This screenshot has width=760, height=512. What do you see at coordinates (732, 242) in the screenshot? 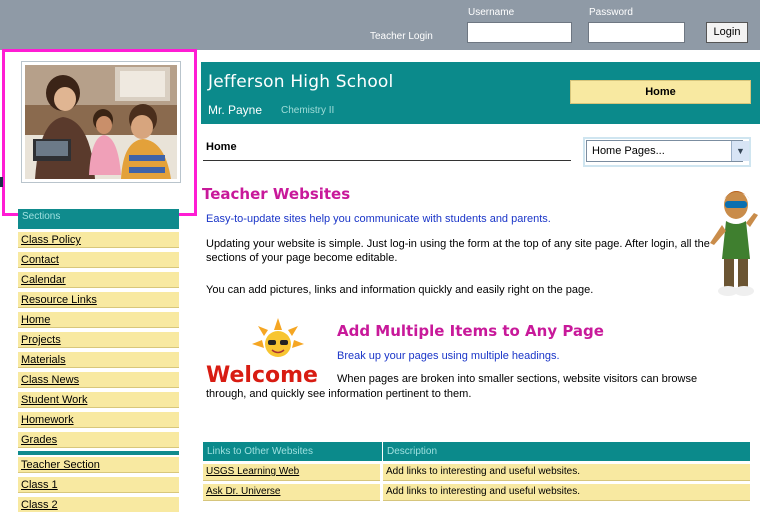
I see `cartoon-figure-icon` at bounding box center [732, 242].